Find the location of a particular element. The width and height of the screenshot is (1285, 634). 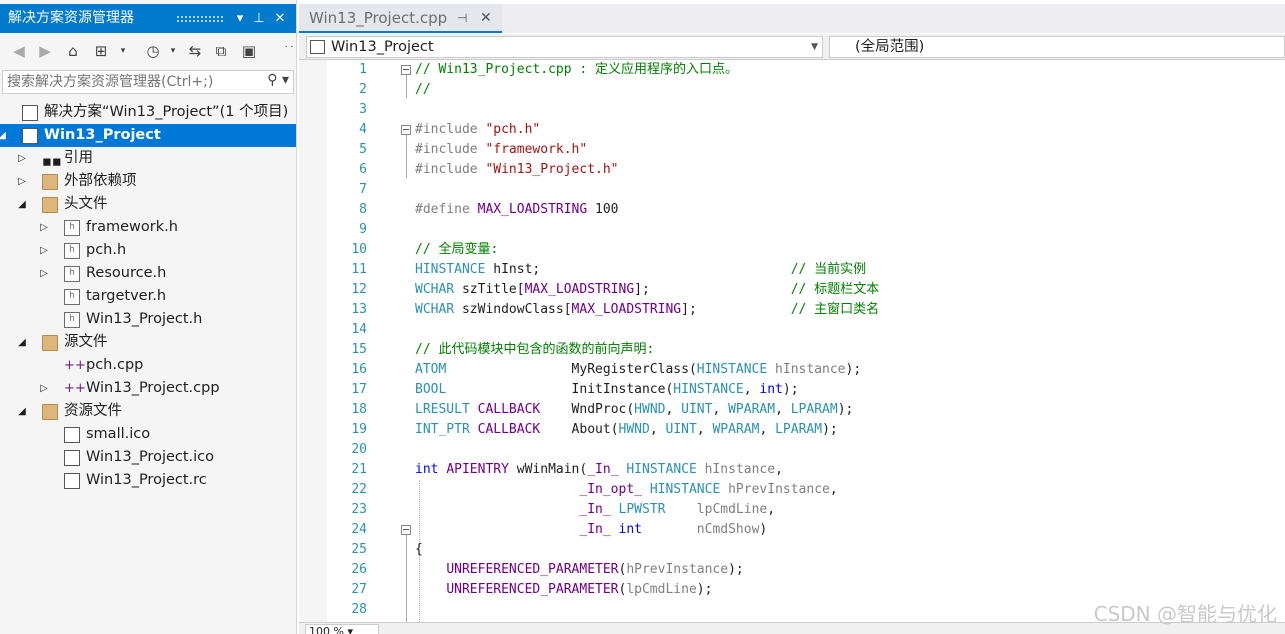

scope-dropdown: (全局范围) is located at coordinates (1057, 47).